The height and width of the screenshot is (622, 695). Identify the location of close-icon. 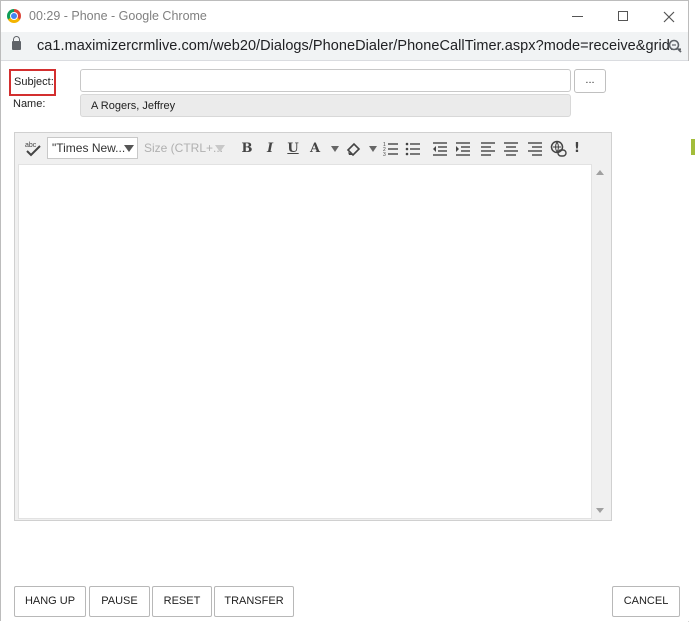
(669, 16).